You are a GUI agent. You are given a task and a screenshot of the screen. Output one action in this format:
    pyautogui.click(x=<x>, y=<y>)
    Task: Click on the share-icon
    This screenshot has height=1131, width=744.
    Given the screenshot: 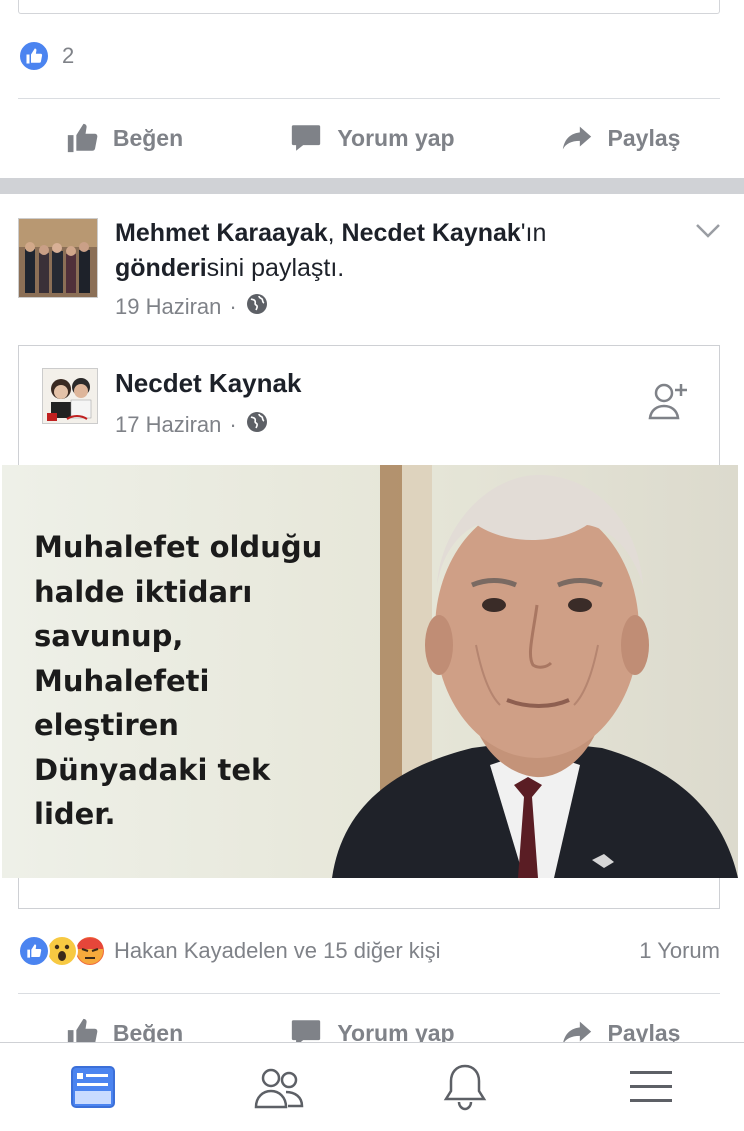 What is the action you would take?
    pyautogui.click(x=576, y=138)
    